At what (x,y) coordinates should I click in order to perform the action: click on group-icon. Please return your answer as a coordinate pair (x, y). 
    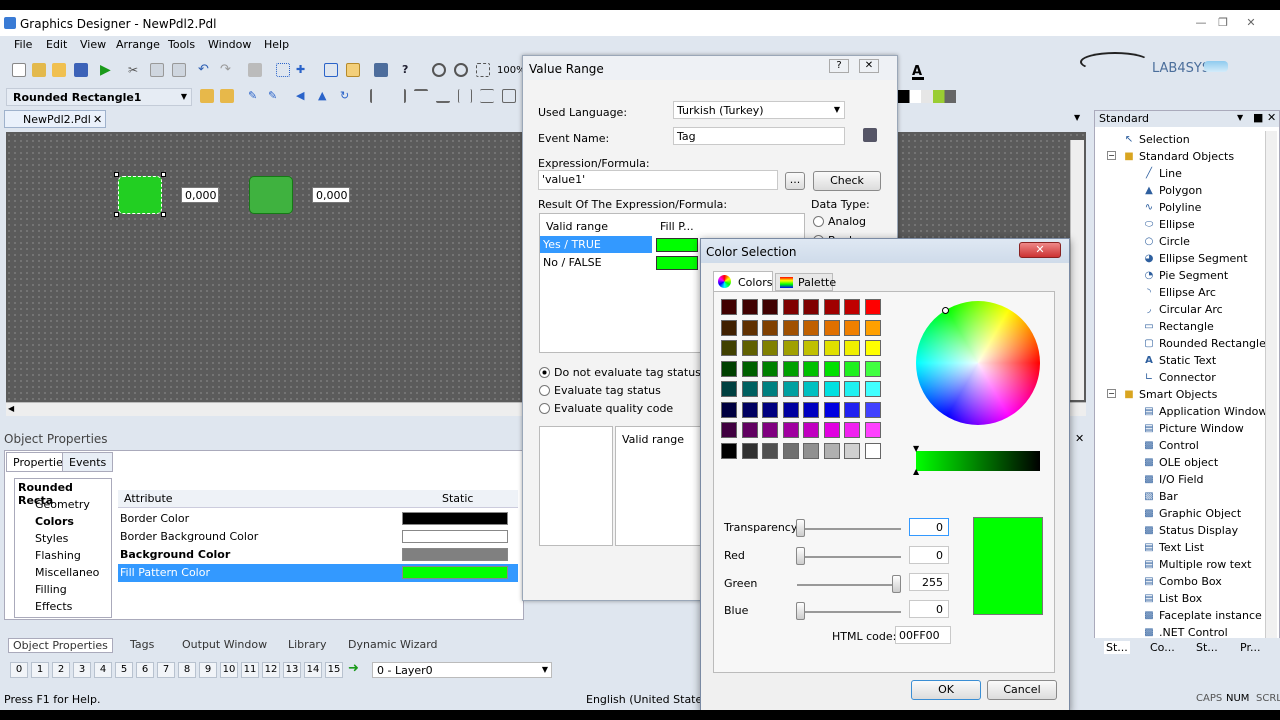
    Looking at the image, I should click on (207, 96).